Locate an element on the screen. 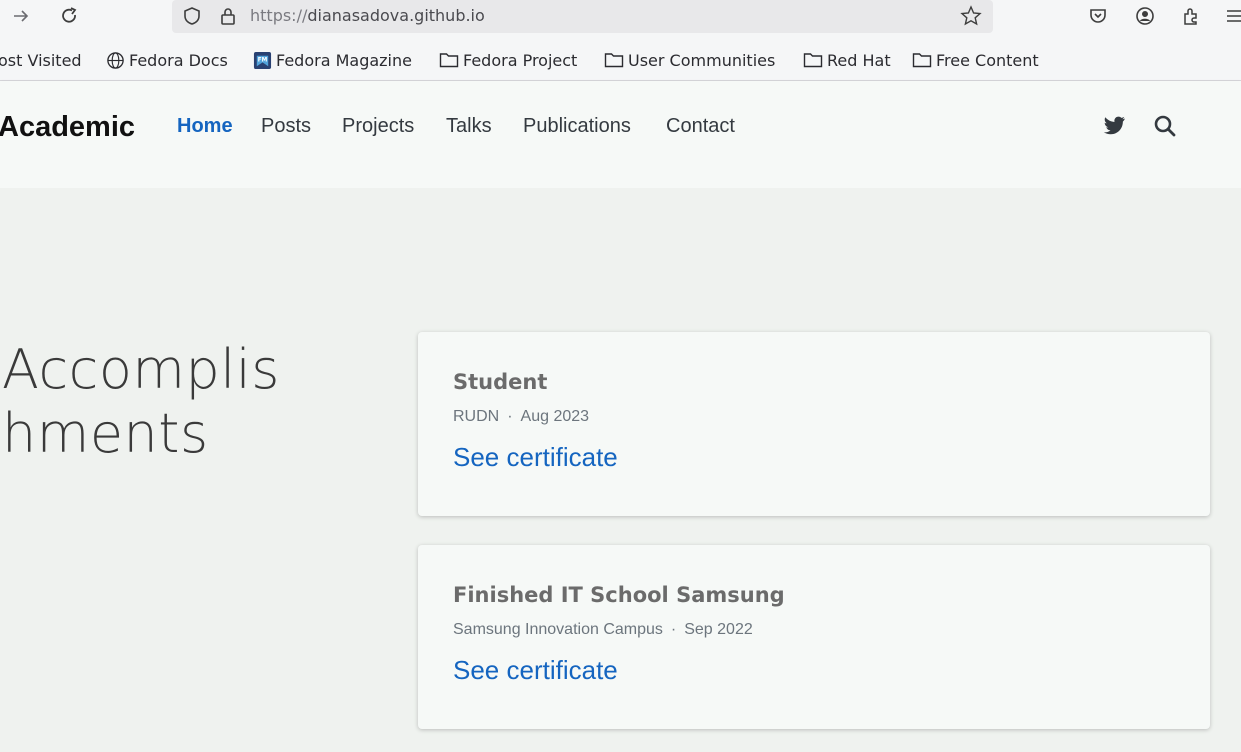  url-field: https://dianasadova.github.io is located at coordinates (582, 16).